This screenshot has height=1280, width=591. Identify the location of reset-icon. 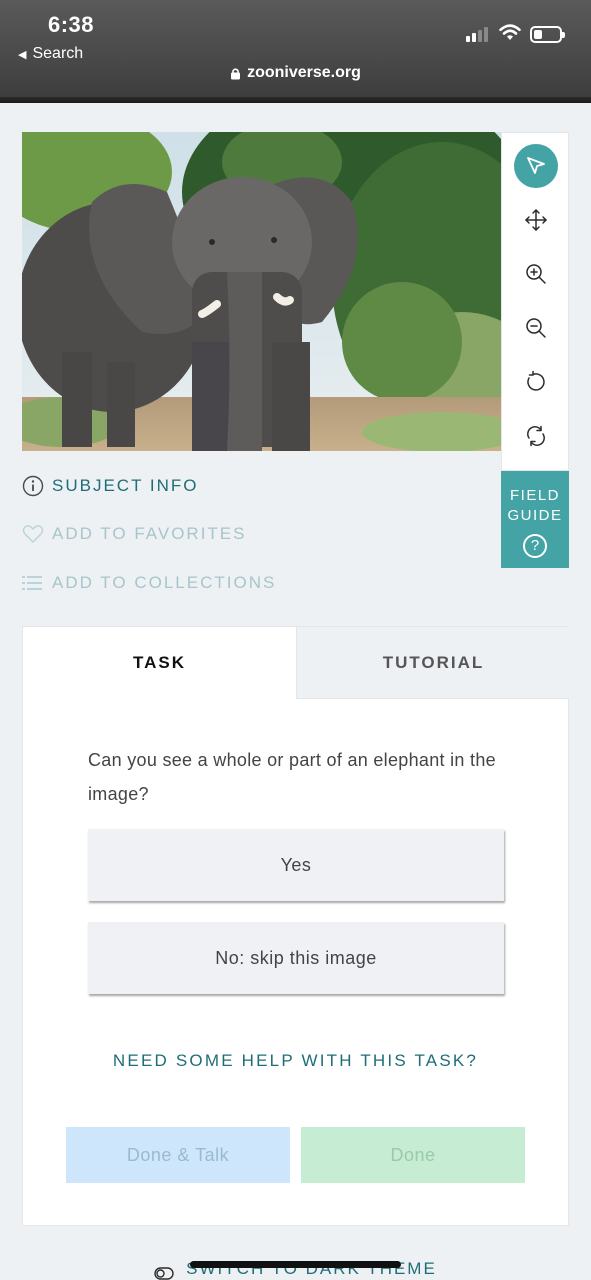
(536, 436).